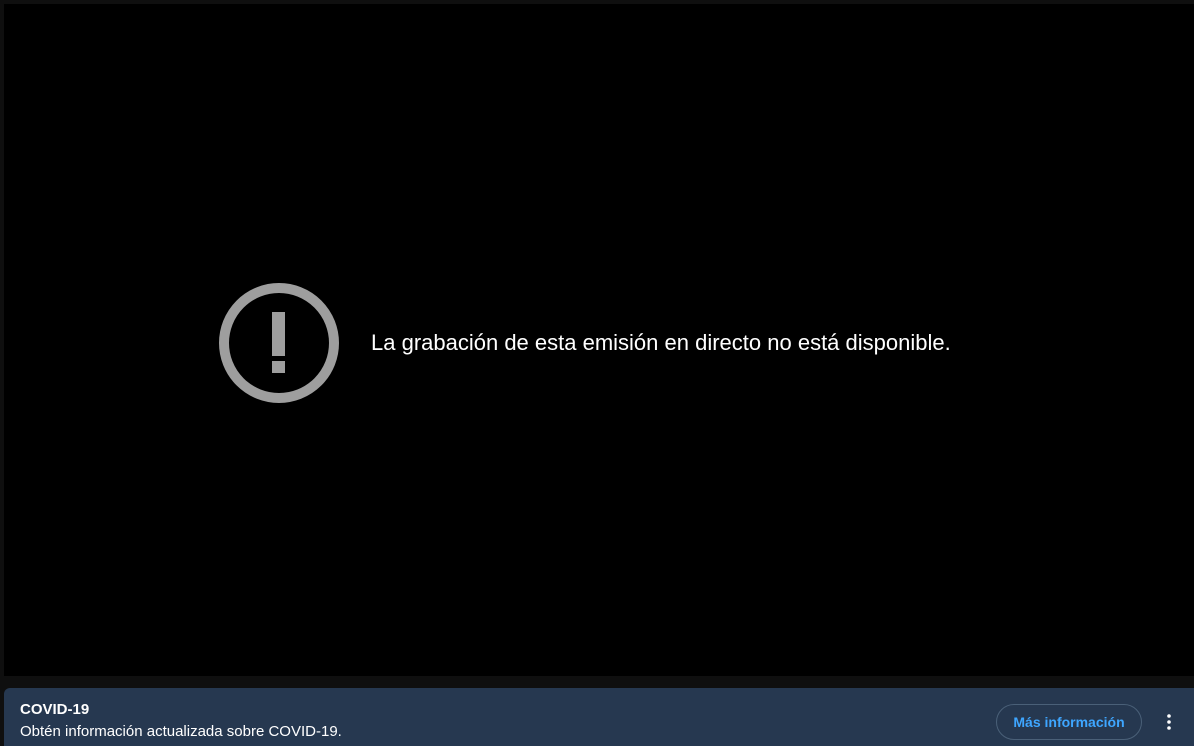  Describe the element at coordinates (55, 709) in the screenshot. I see `info-panel-title: COVID-19` at that location.